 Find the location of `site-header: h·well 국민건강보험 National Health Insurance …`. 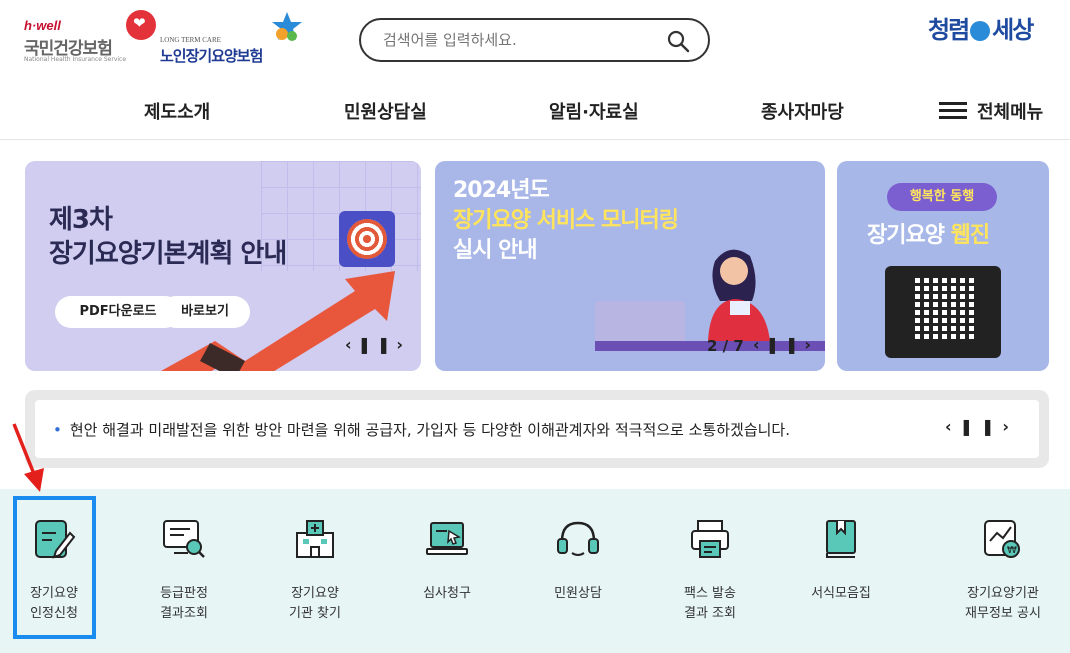

site-header: h·well 국민건강보험 National Health Insurance … is located at coordinates (535, 40).